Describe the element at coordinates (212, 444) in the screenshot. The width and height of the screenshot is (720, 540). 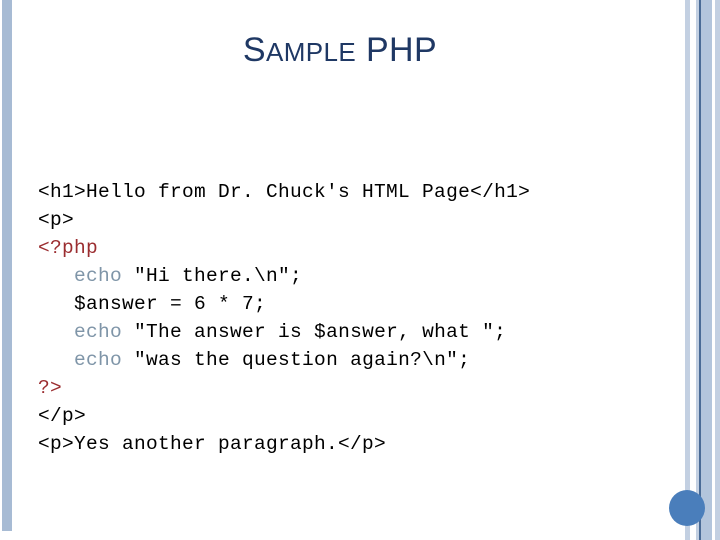
I see `code-token-plain: <p>Yes another paragraph.</p>` at that location.